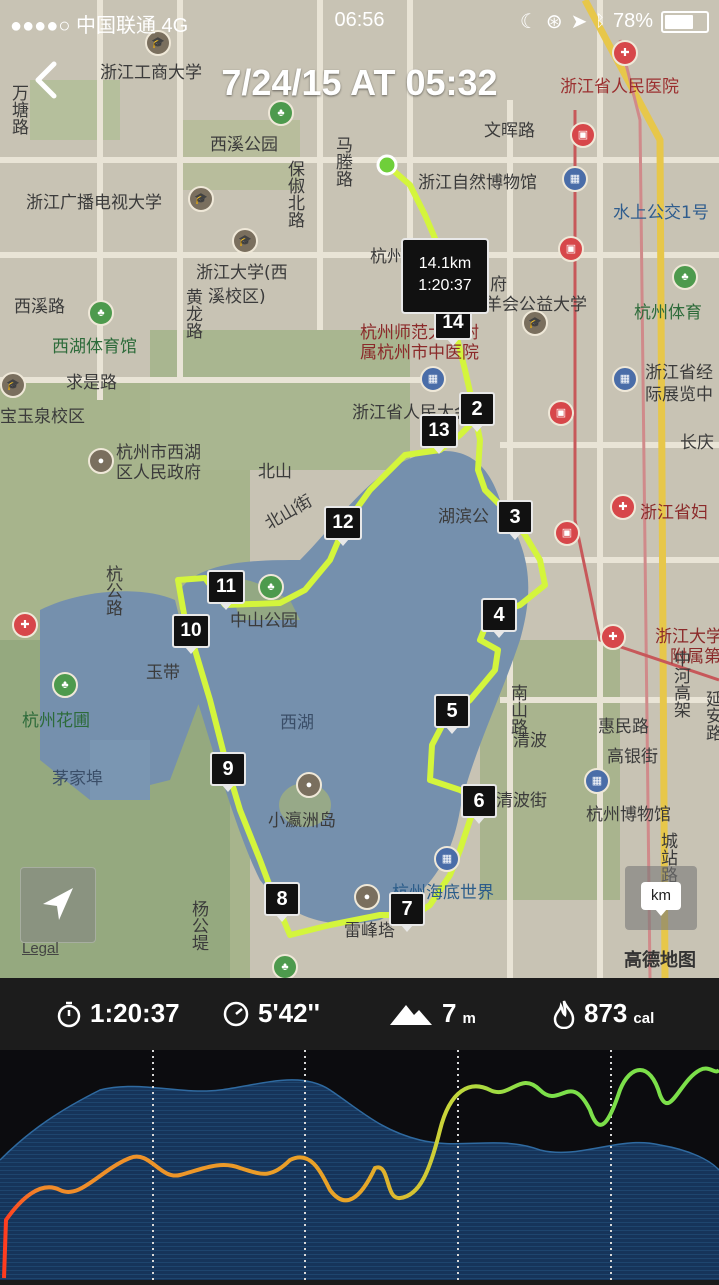 The width and height of the screenshot is (719, 1285). I want to click on map-label: 杨公堤, so click(198, 925).